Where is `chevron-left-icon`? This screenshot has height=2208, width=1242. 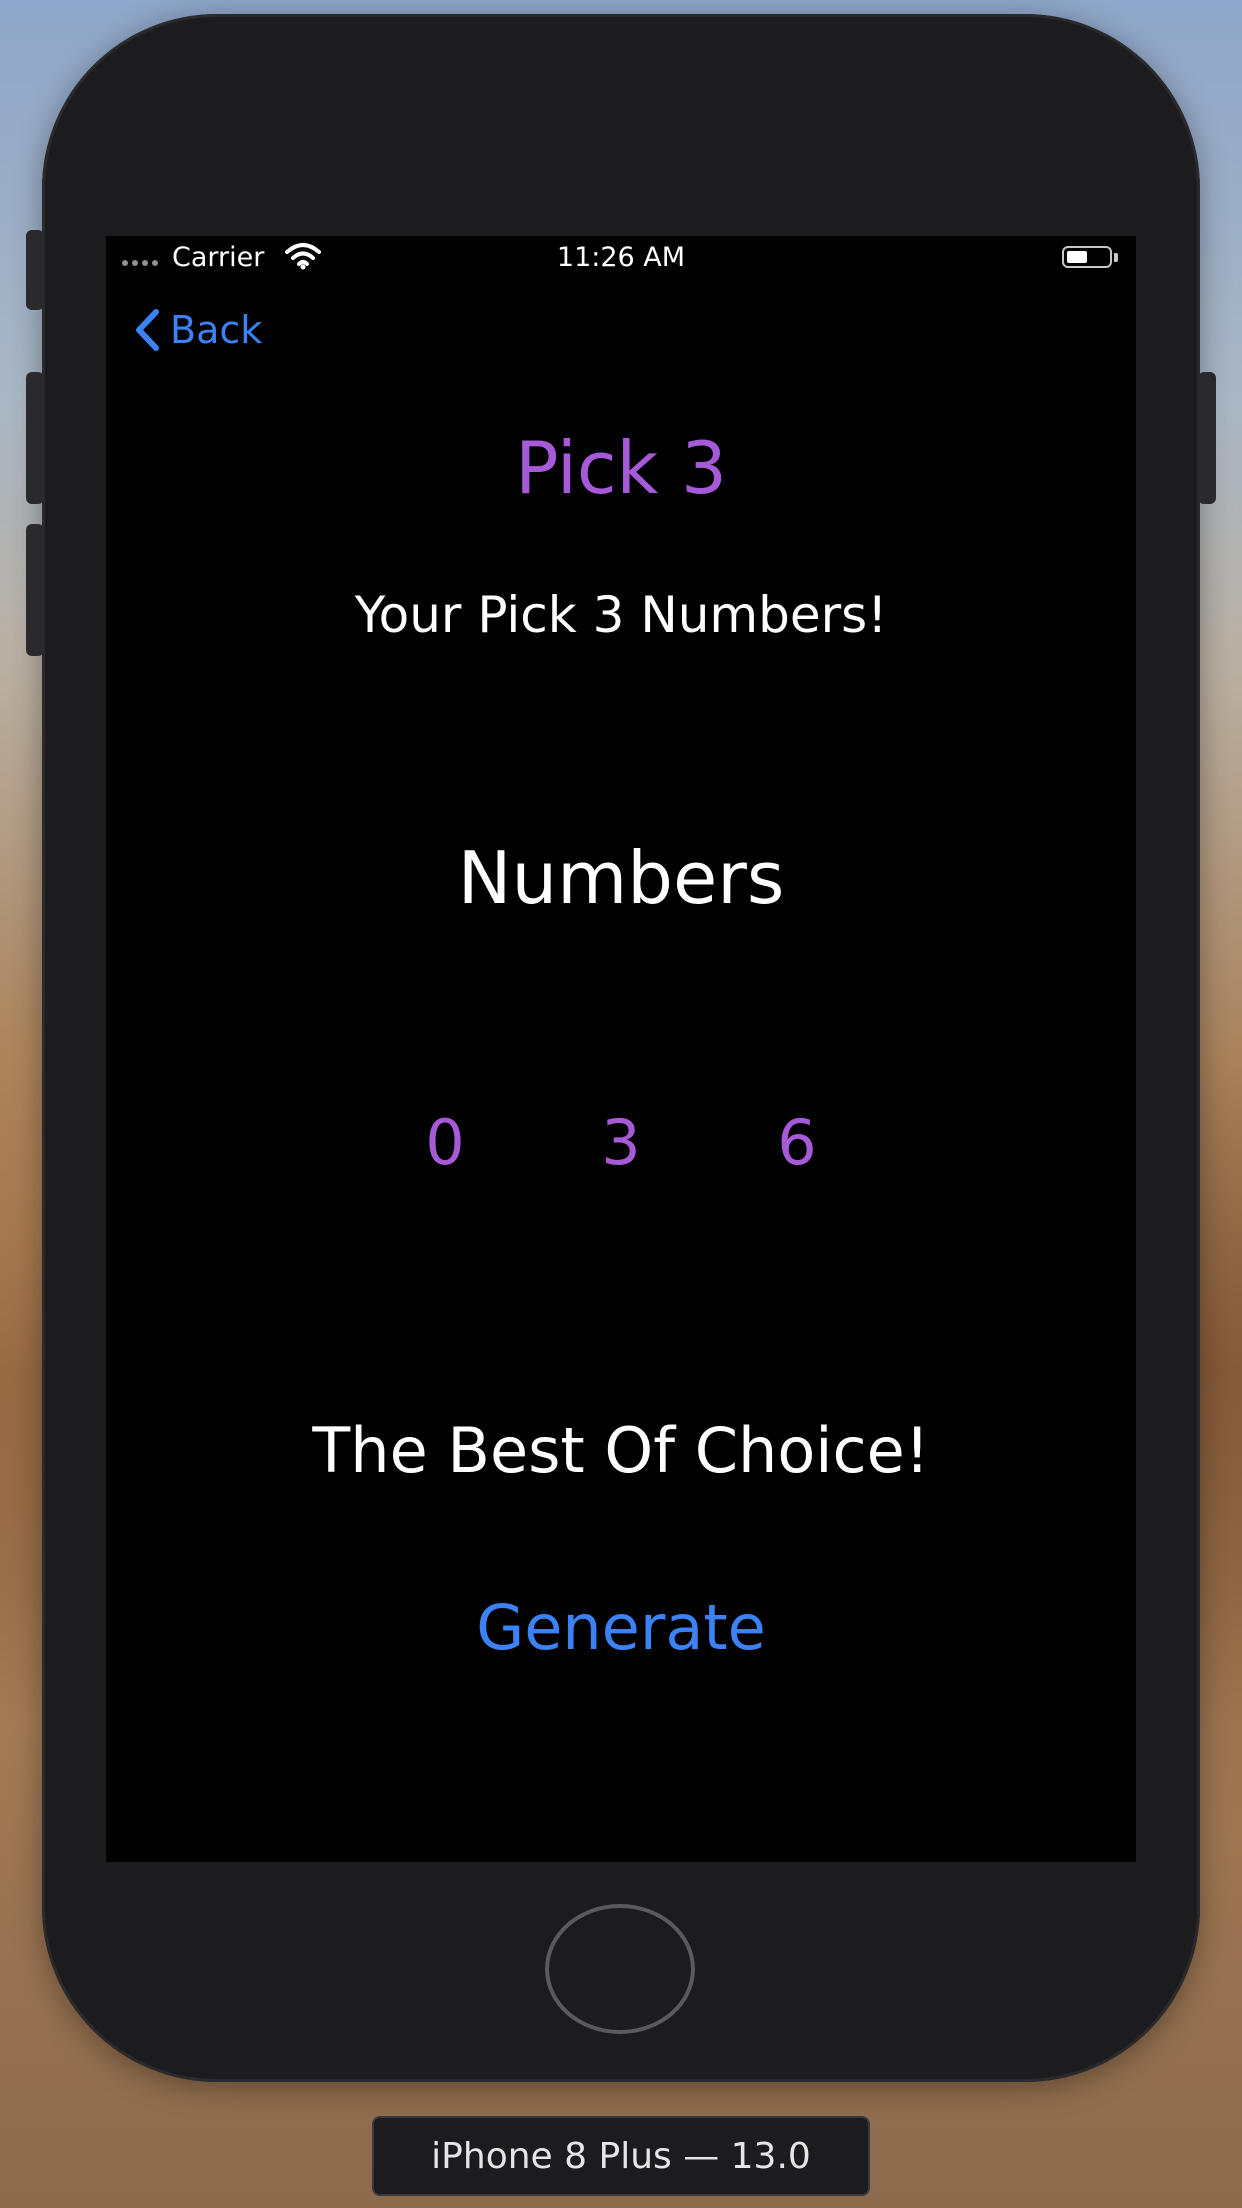 chevron-left-icon is located at coordinates (147, 330).